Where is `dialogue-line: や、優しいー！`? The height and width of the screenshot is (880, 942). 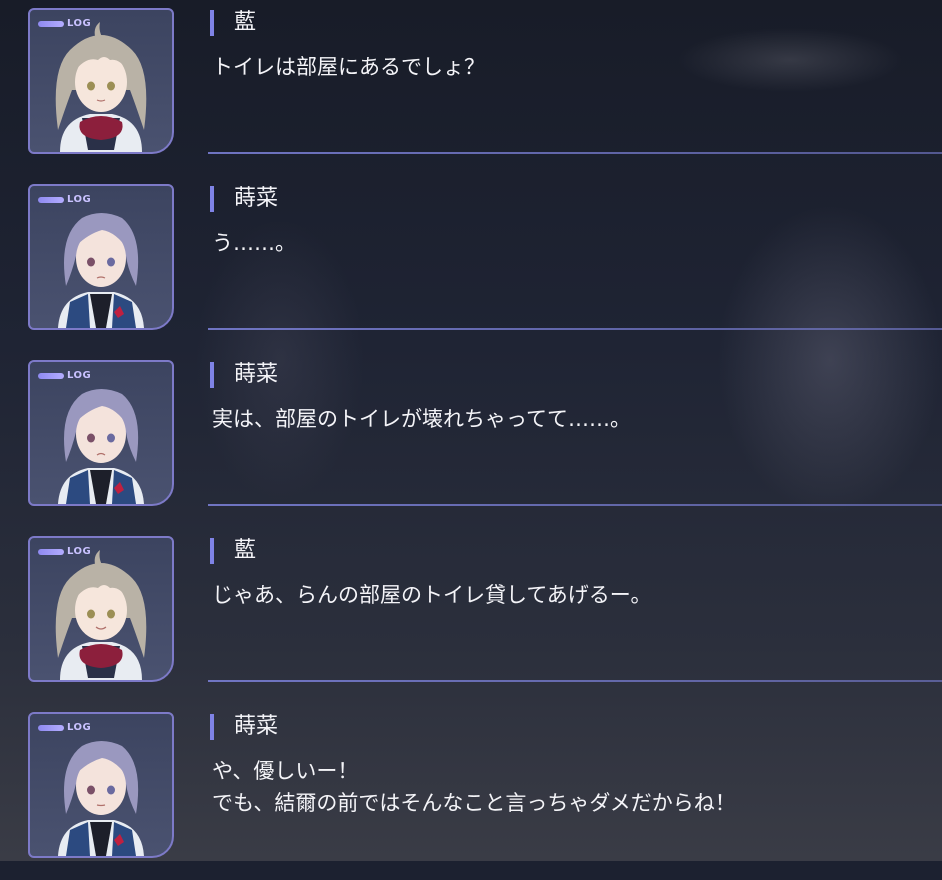
dialogue-line: や、優しいー！ is located at coordinates (285, 771).